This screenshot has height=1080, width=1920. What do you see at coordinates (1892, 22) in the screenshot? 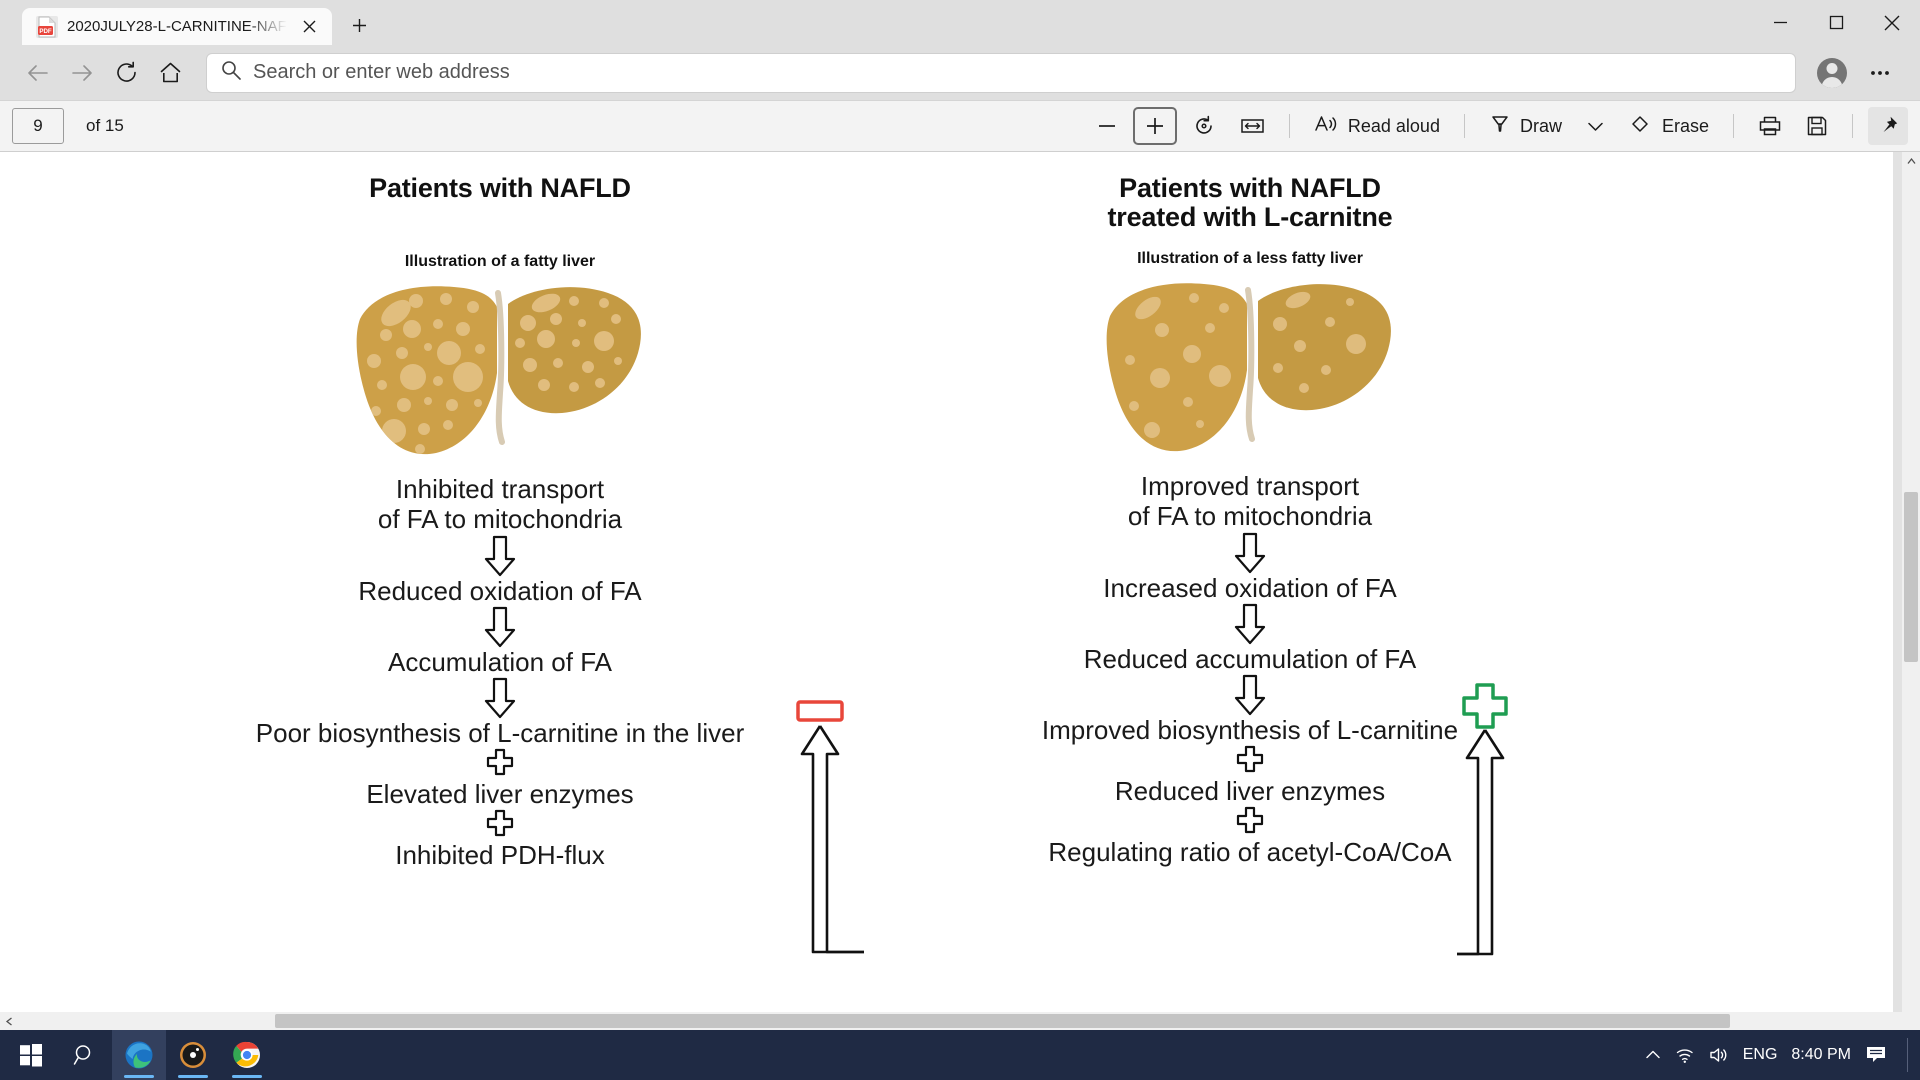
I see `close-window-icon` at bounding box center [1892, 22].